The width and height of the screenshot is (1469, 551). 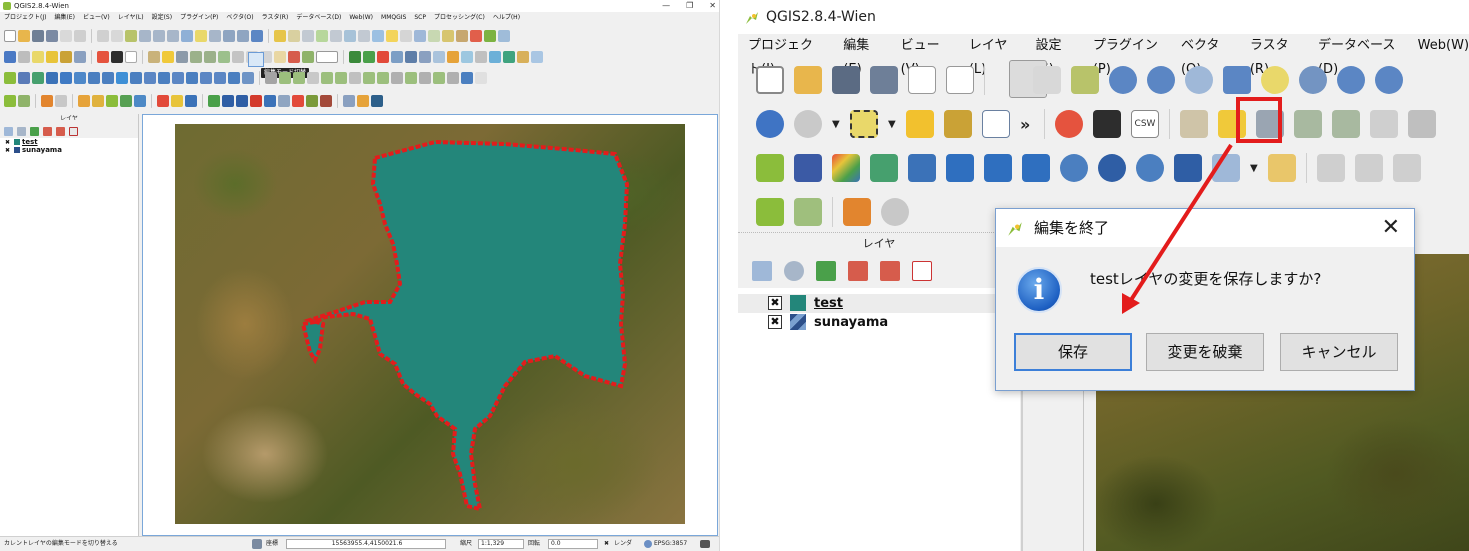 What do you see at coordinates (666, 6) in the screenshot?
I see `minimize-icon: —` at bounding box center [666, 6].